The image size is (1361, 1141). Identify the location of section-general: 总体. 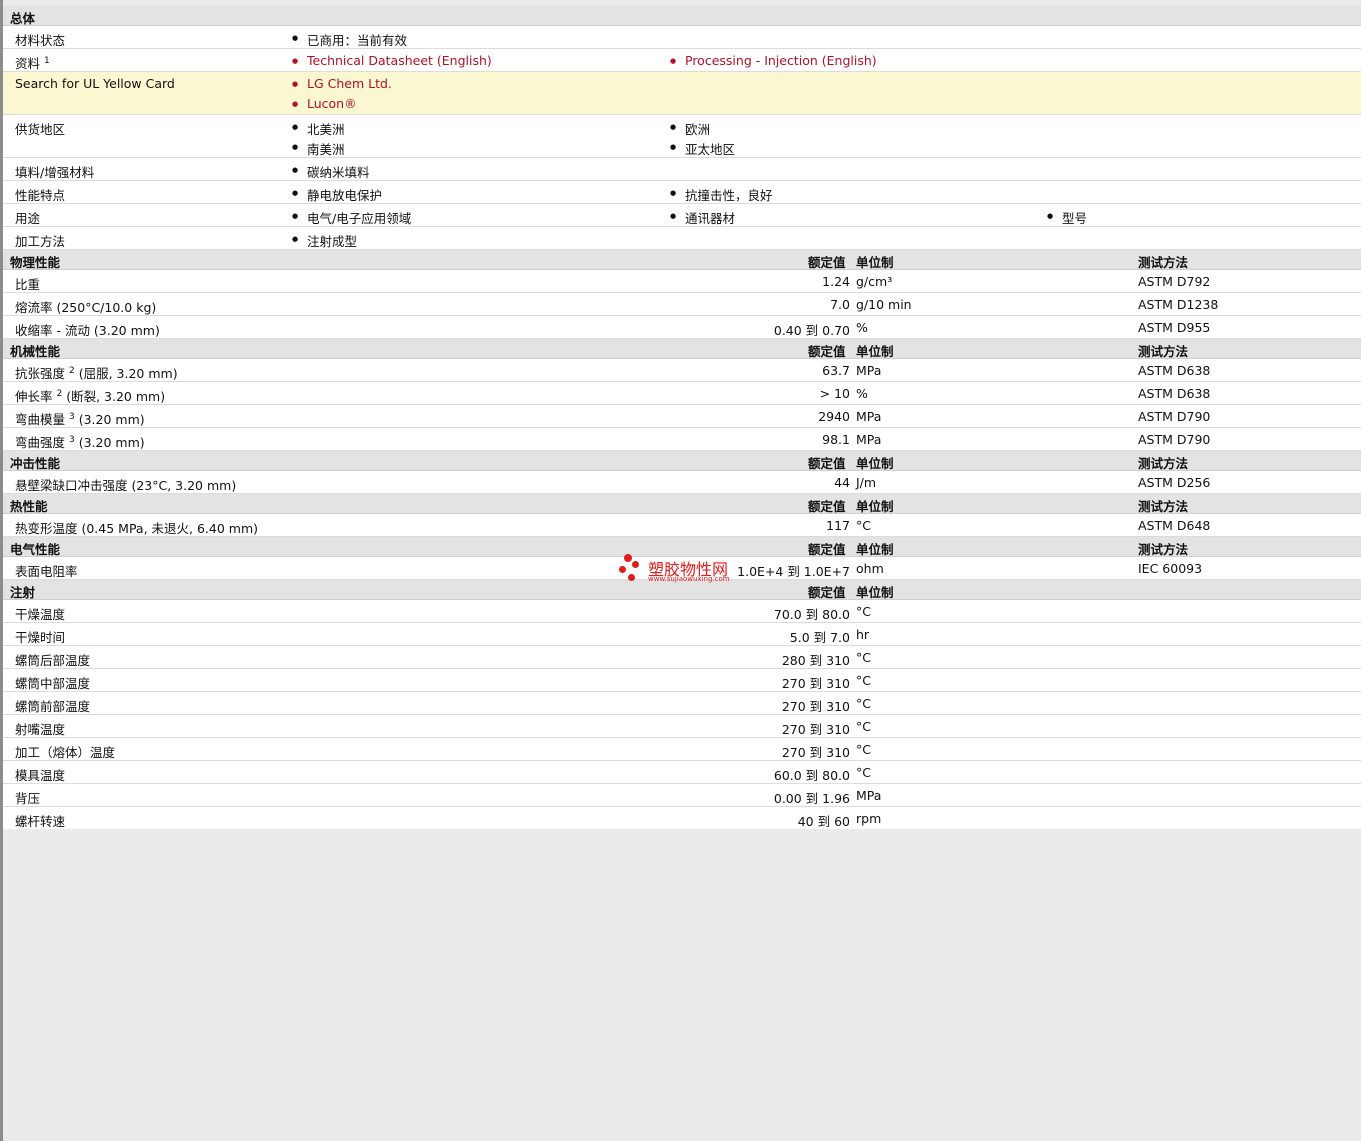
(682, 16).